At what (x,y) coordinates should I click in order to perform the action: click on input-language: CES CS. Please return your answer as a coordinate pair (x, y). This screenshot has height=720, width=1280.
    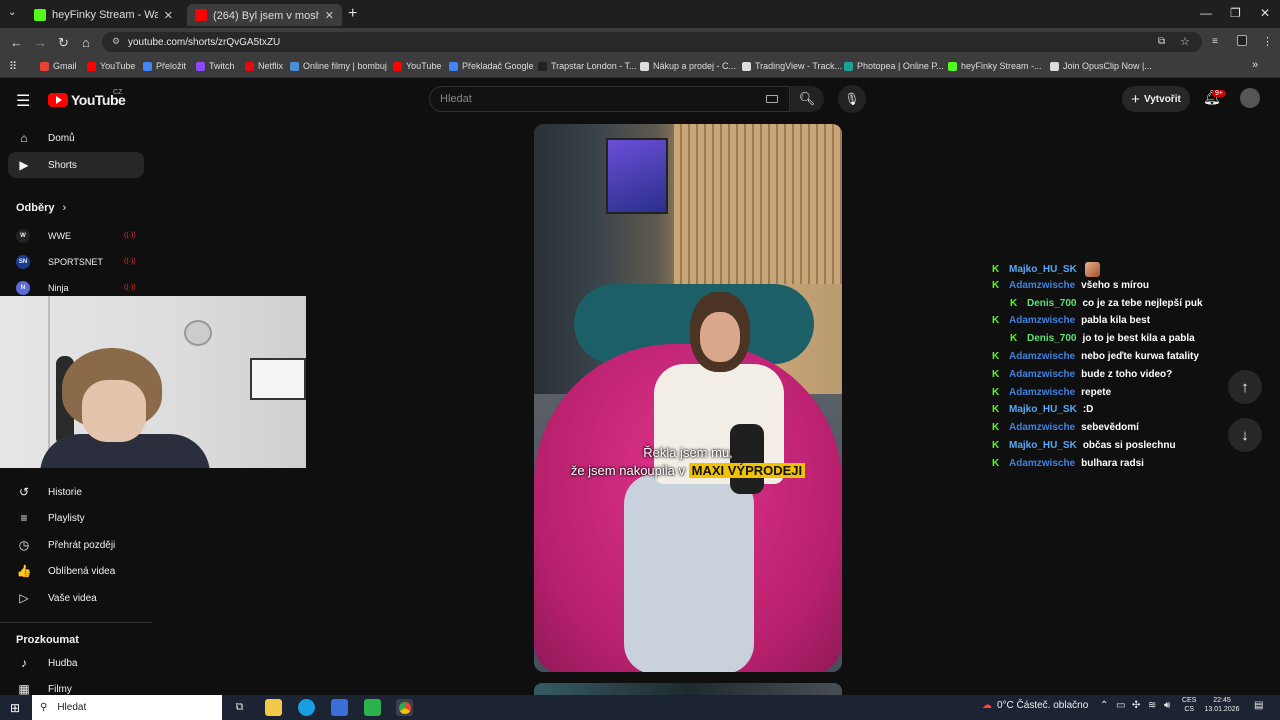
    Looking at the image, I should click on (1189, 705).